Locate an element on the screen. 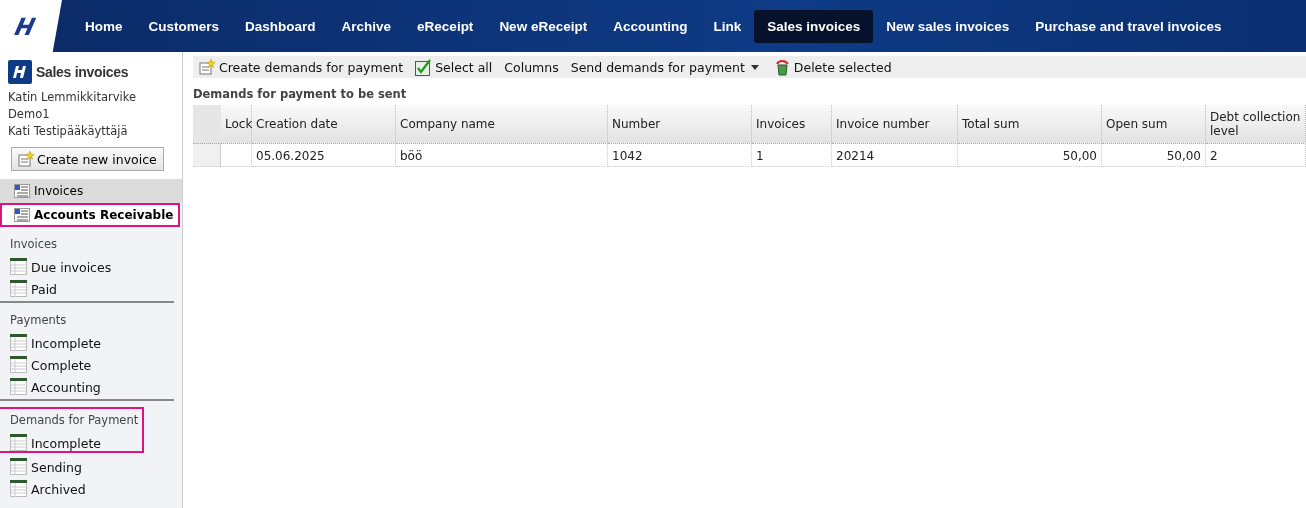 Image resolution: width=1306 pixels, height=508 pixels. sidebar-section: Accounts Receivable is located at coordinates (90, 215).